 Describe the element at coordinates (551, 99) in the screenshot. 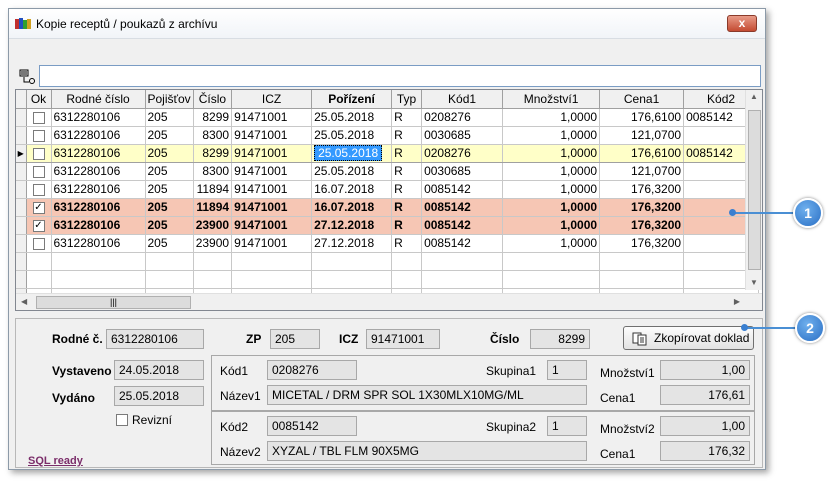

I see `col-header-mnozstvi1: Množství1` at that location.